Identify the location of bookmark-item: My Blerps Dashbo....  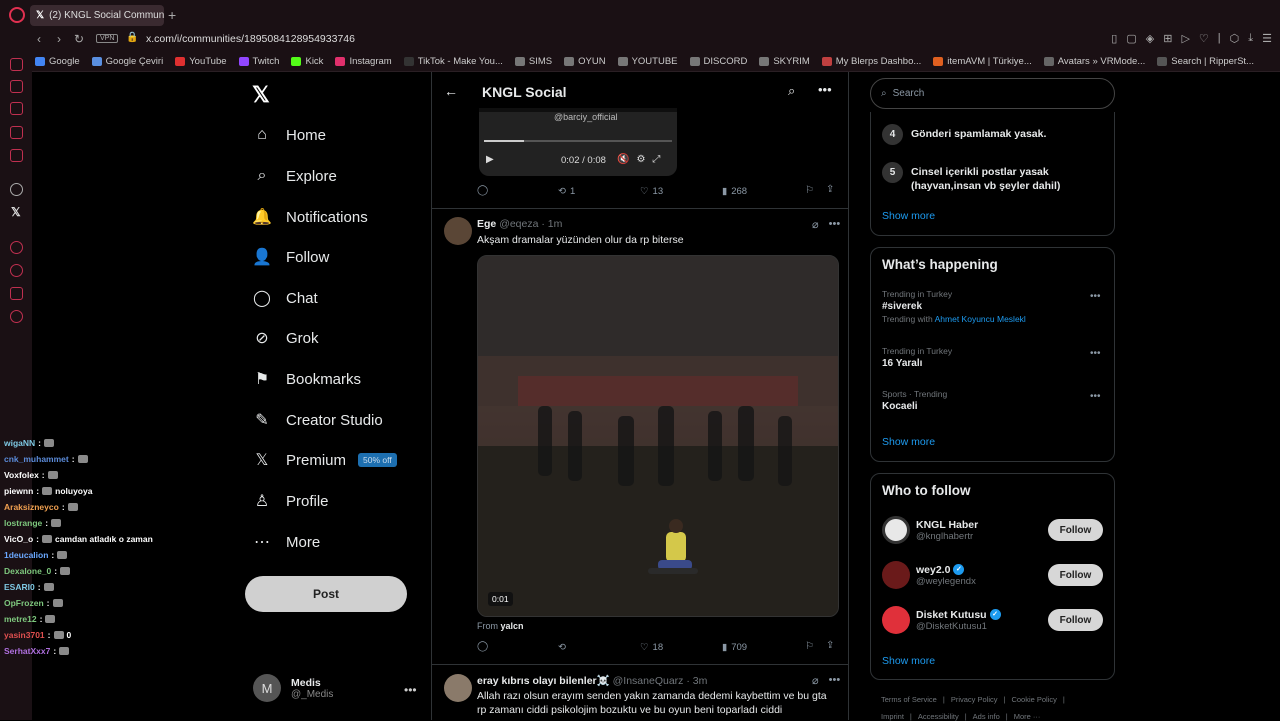
(871, 61).